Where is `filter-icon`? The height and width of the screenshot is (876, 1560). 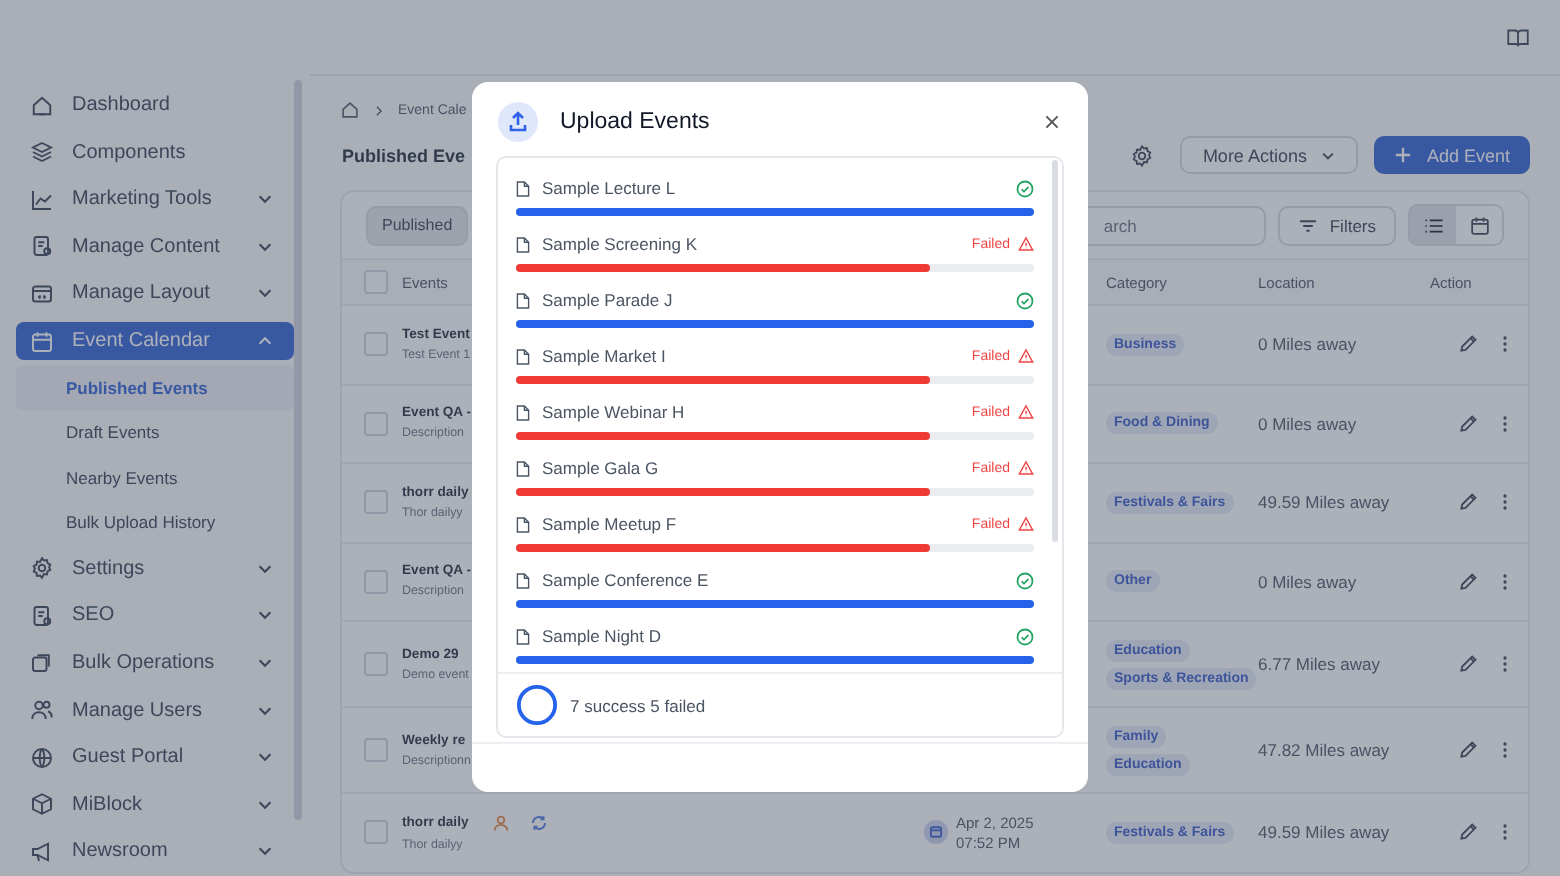
filter-icon is located at coordinates (1307, 225).